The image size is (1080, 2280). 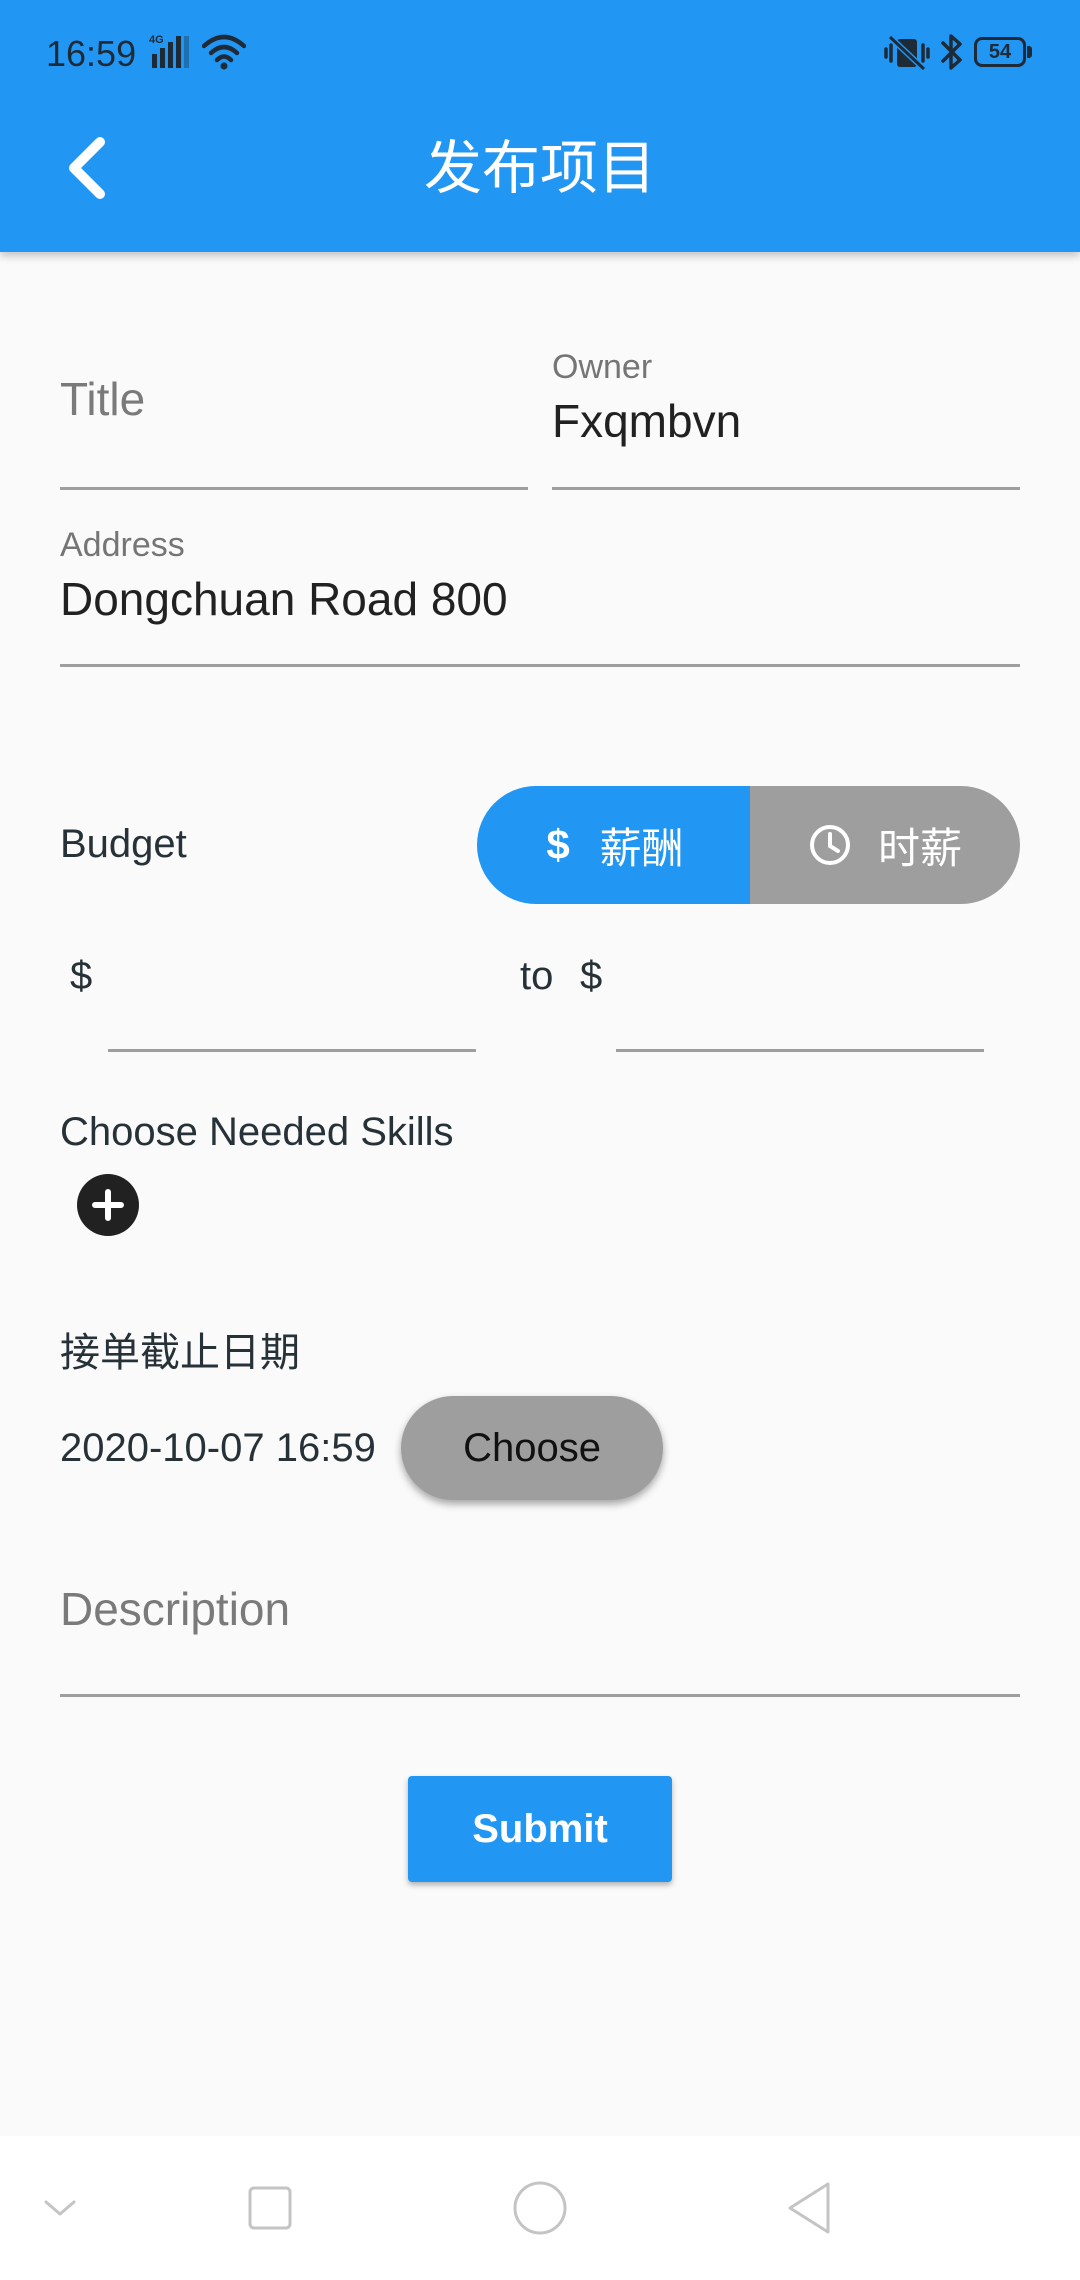 What do you see at coordinates (952, 52) in the screenshot?
I see `bluetooth-icon` at bounding box center [952, 52].